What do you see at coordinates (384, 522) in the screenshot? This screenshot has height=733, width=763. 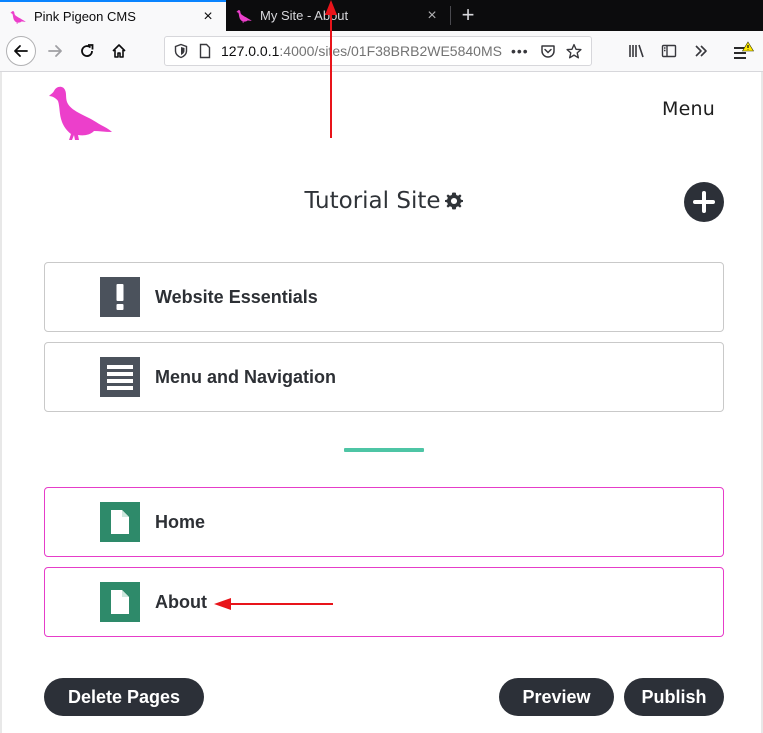 I see `page-row-home: Home` at bounding box center [384, 522].